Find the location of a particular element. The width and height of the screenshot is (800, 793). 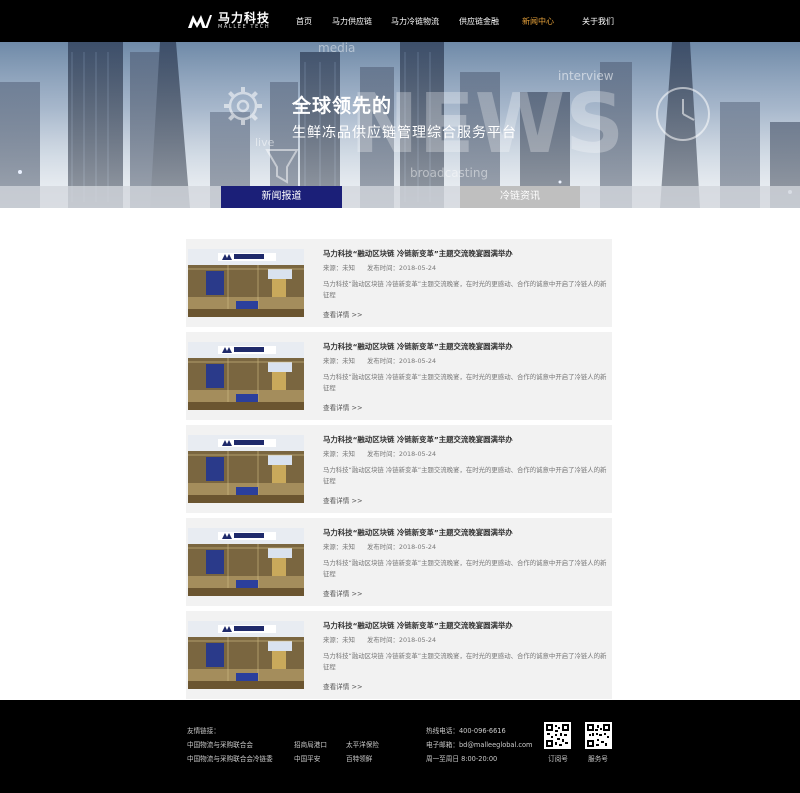

logo-name-en: MALLEE TECH is located at coordinates (244, 27).